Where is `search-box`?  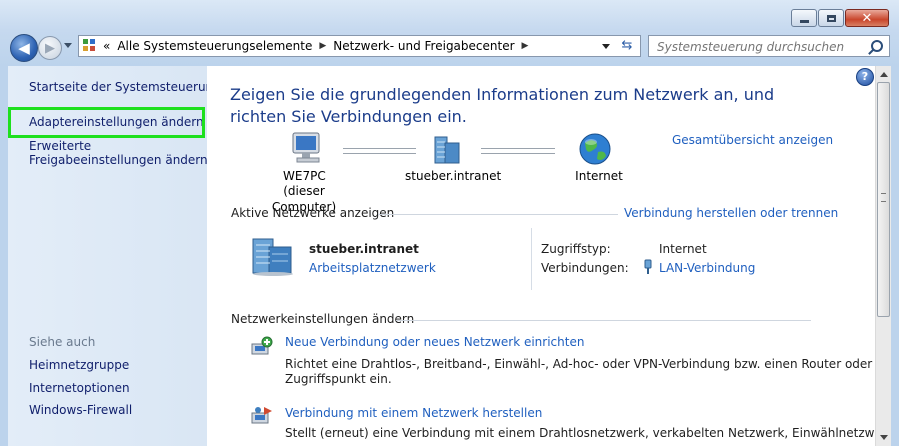
search-box is located at coordinates (769, 46).